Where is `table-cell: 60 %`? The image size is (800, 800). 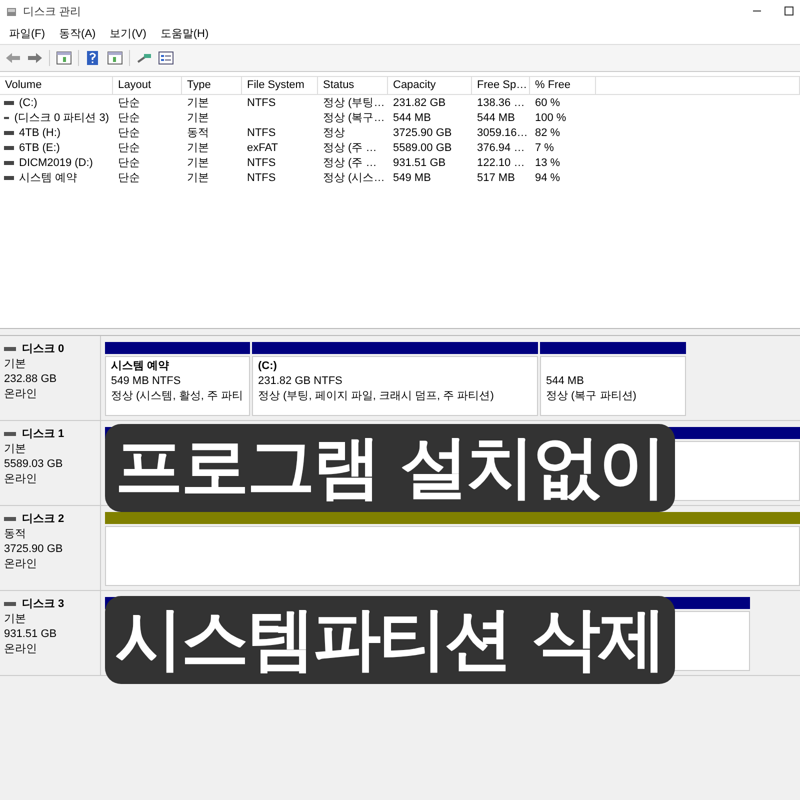
table-cell: 60 % is located at coordinates (547, 102).